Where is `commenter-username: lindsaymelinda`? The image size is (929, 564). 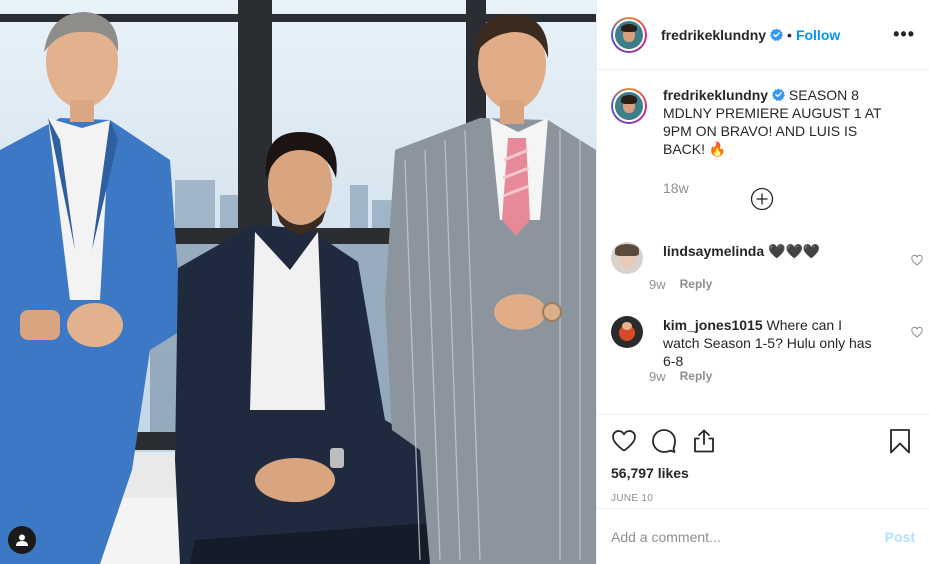 commenter-username: lindsaymelinda is located at coordinates (713, 251).